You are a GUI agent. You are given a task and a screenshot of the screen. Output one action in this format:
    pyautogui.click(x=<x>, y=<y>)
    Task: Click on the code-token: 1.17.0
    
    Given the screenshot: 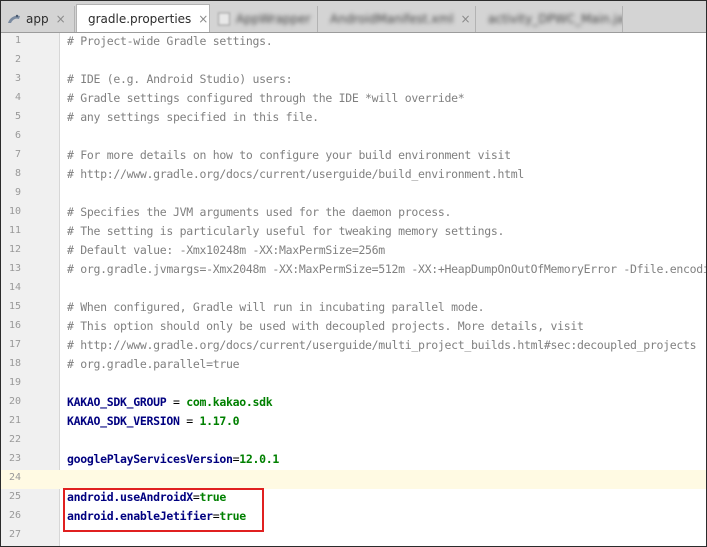 What is the action you would take?
    pyautogui.click(x=219, y=421)
    